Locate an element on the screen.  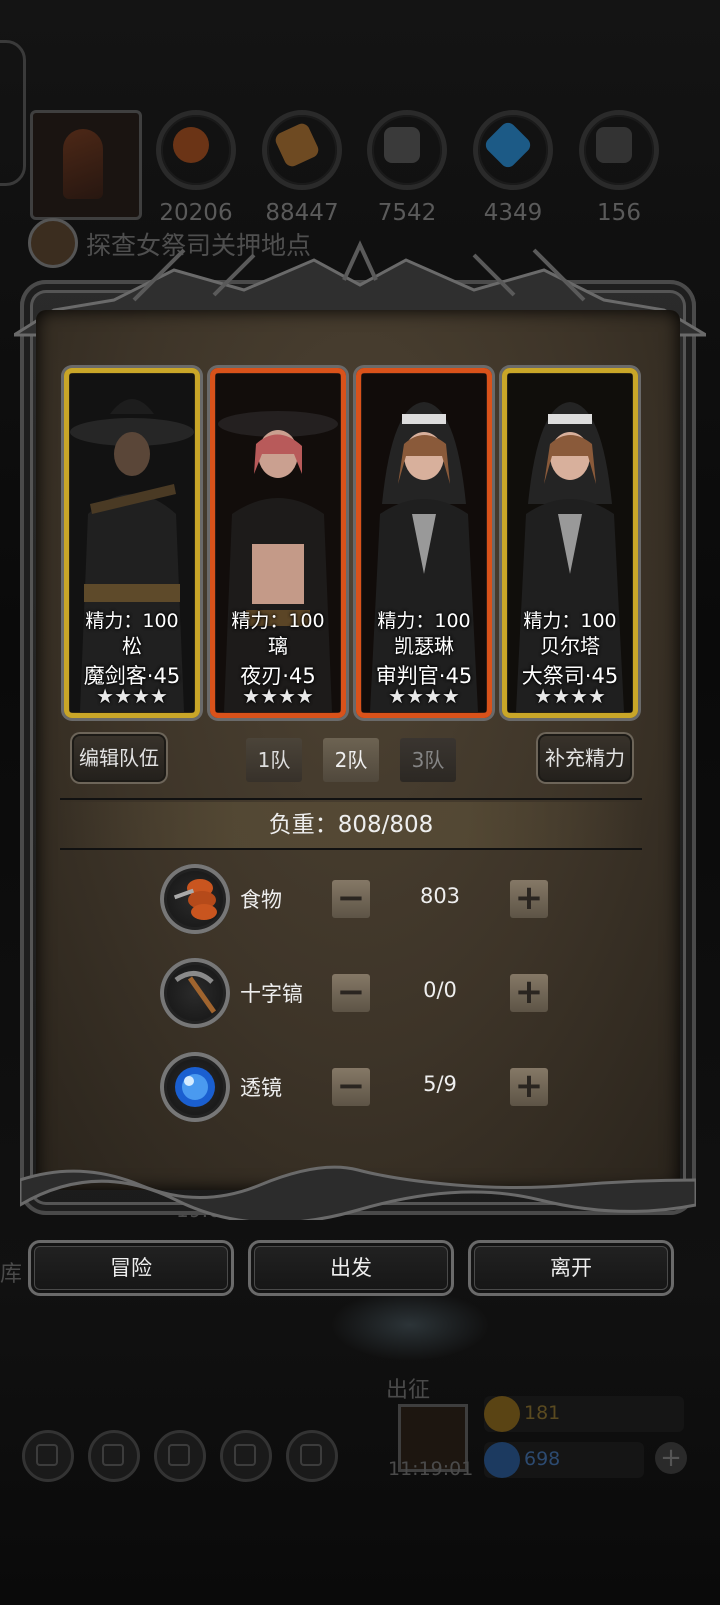
lens-icon is located at coordinates (195, 1087).